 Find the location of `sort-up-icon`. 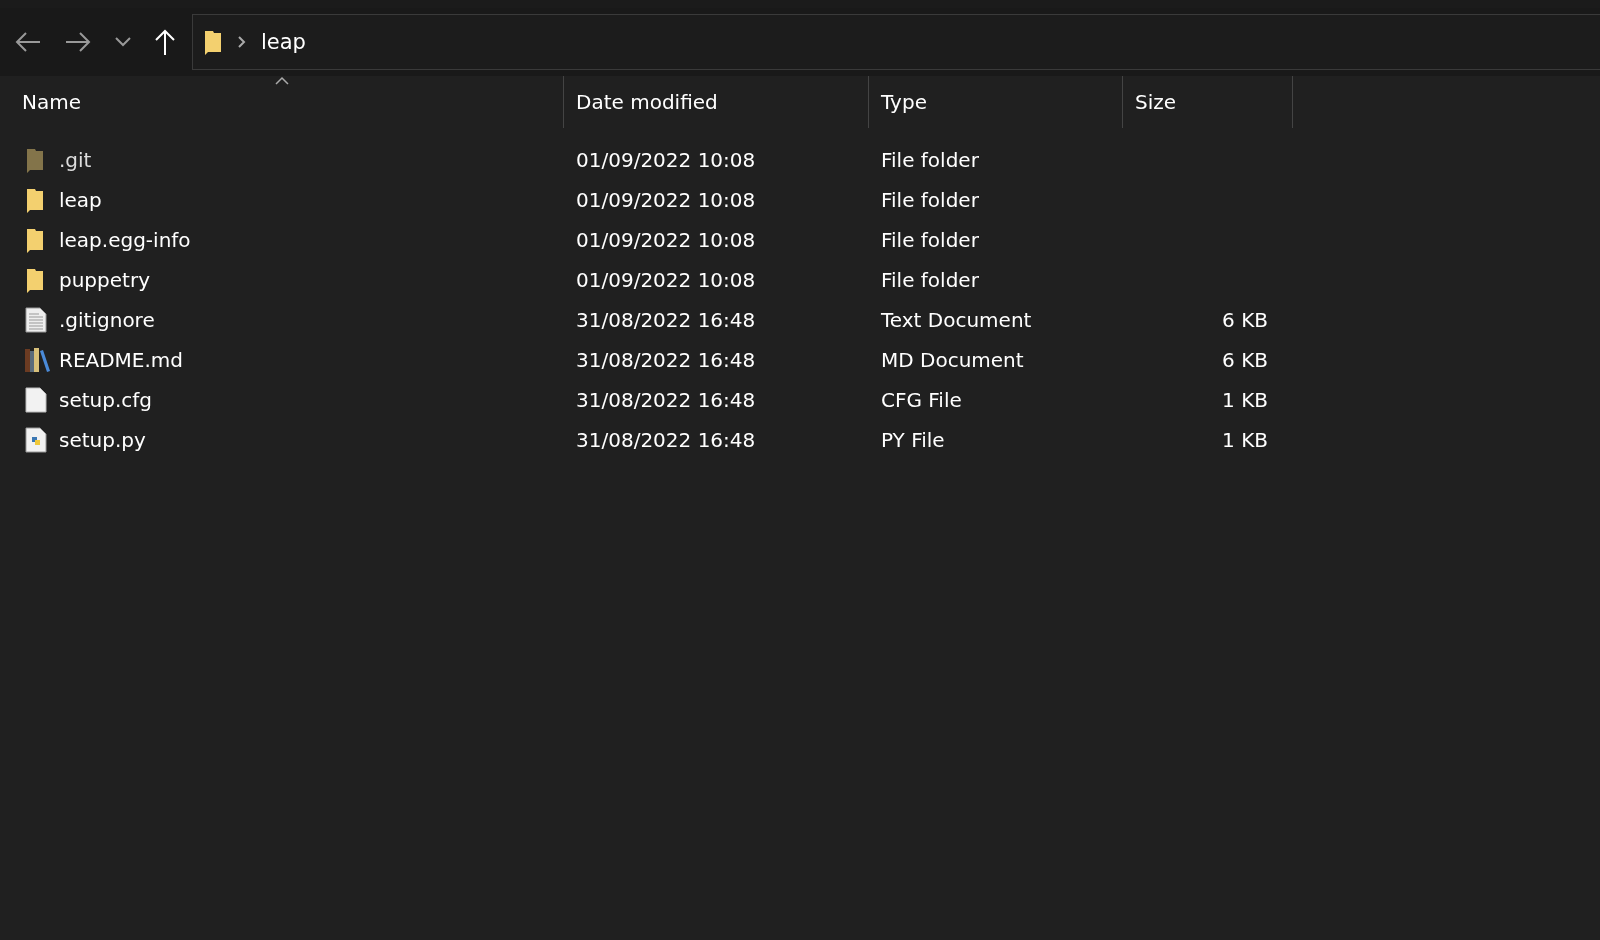

sort-up-icon is located at coordinates (281, 80).